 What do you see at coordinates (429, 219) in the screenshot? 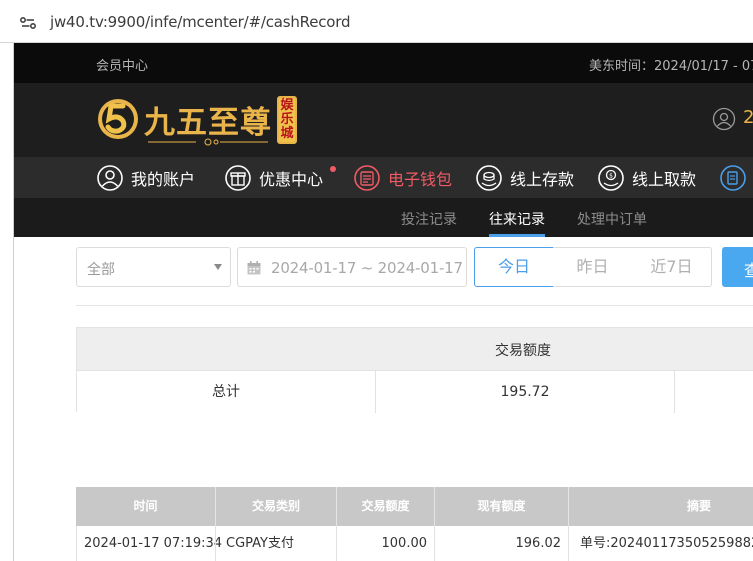
I see `tab-bet-records: 投注记录` at bounding box center [429, 219].